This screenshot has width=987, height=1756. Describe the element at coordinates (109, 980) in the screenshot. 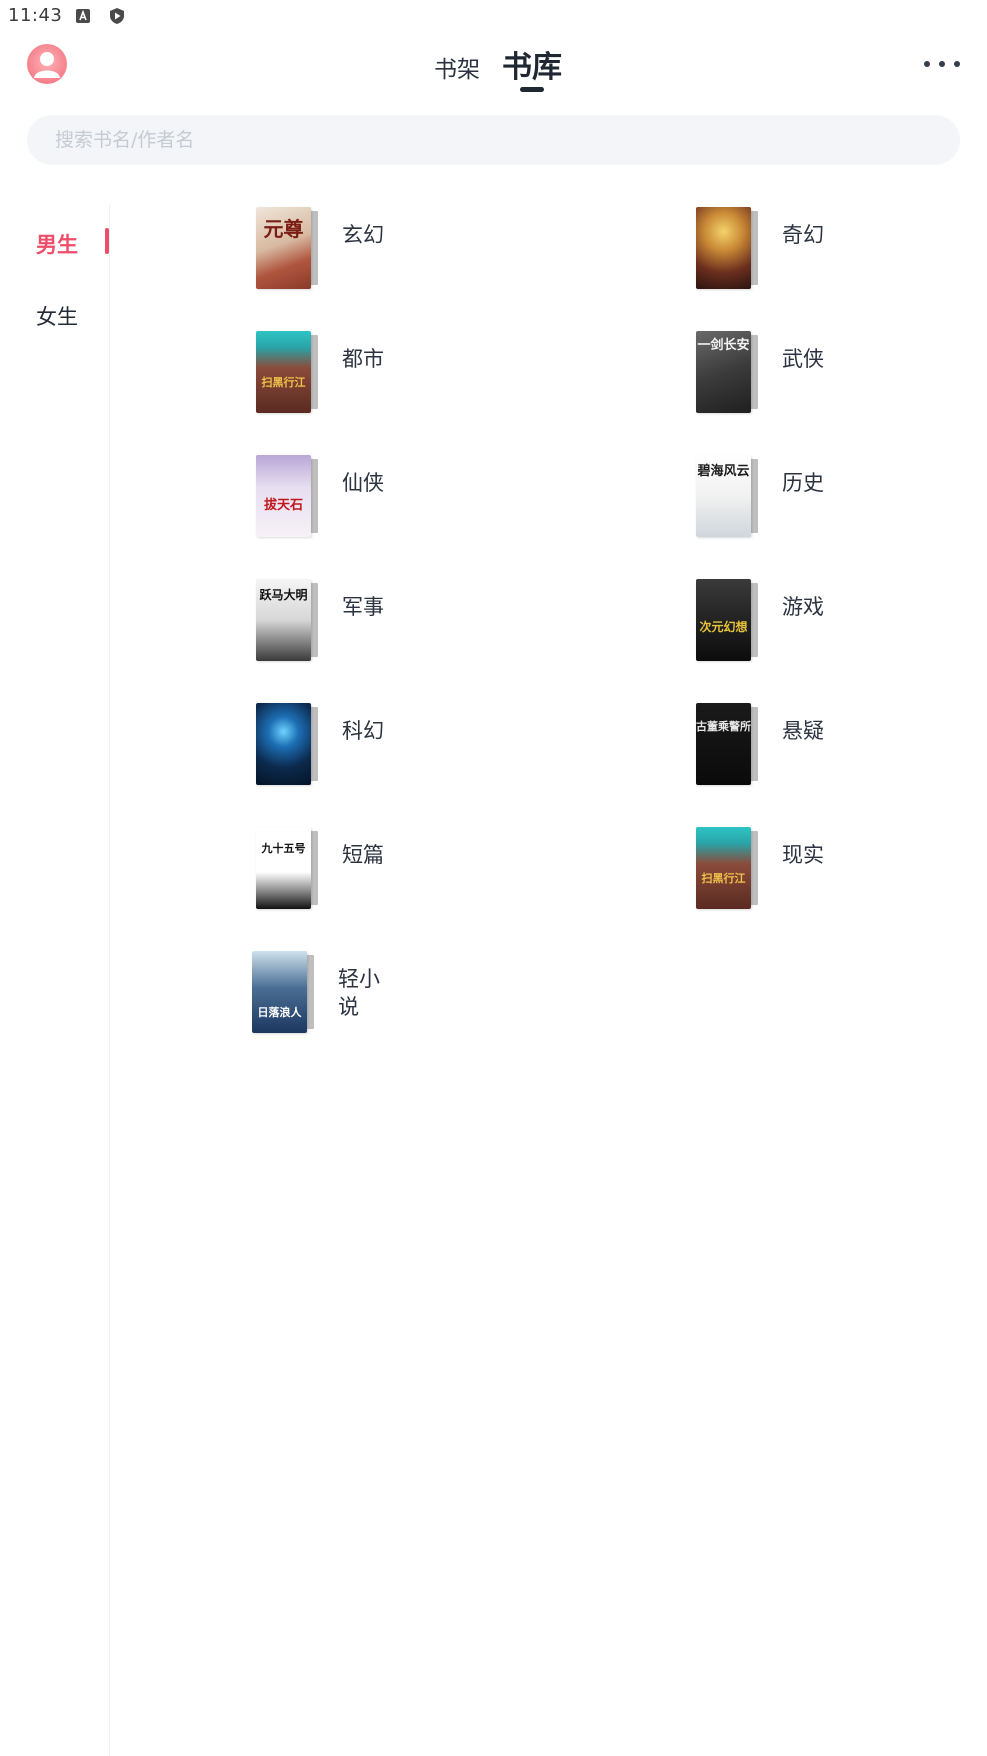

I see `sidebar-divider` at that location.